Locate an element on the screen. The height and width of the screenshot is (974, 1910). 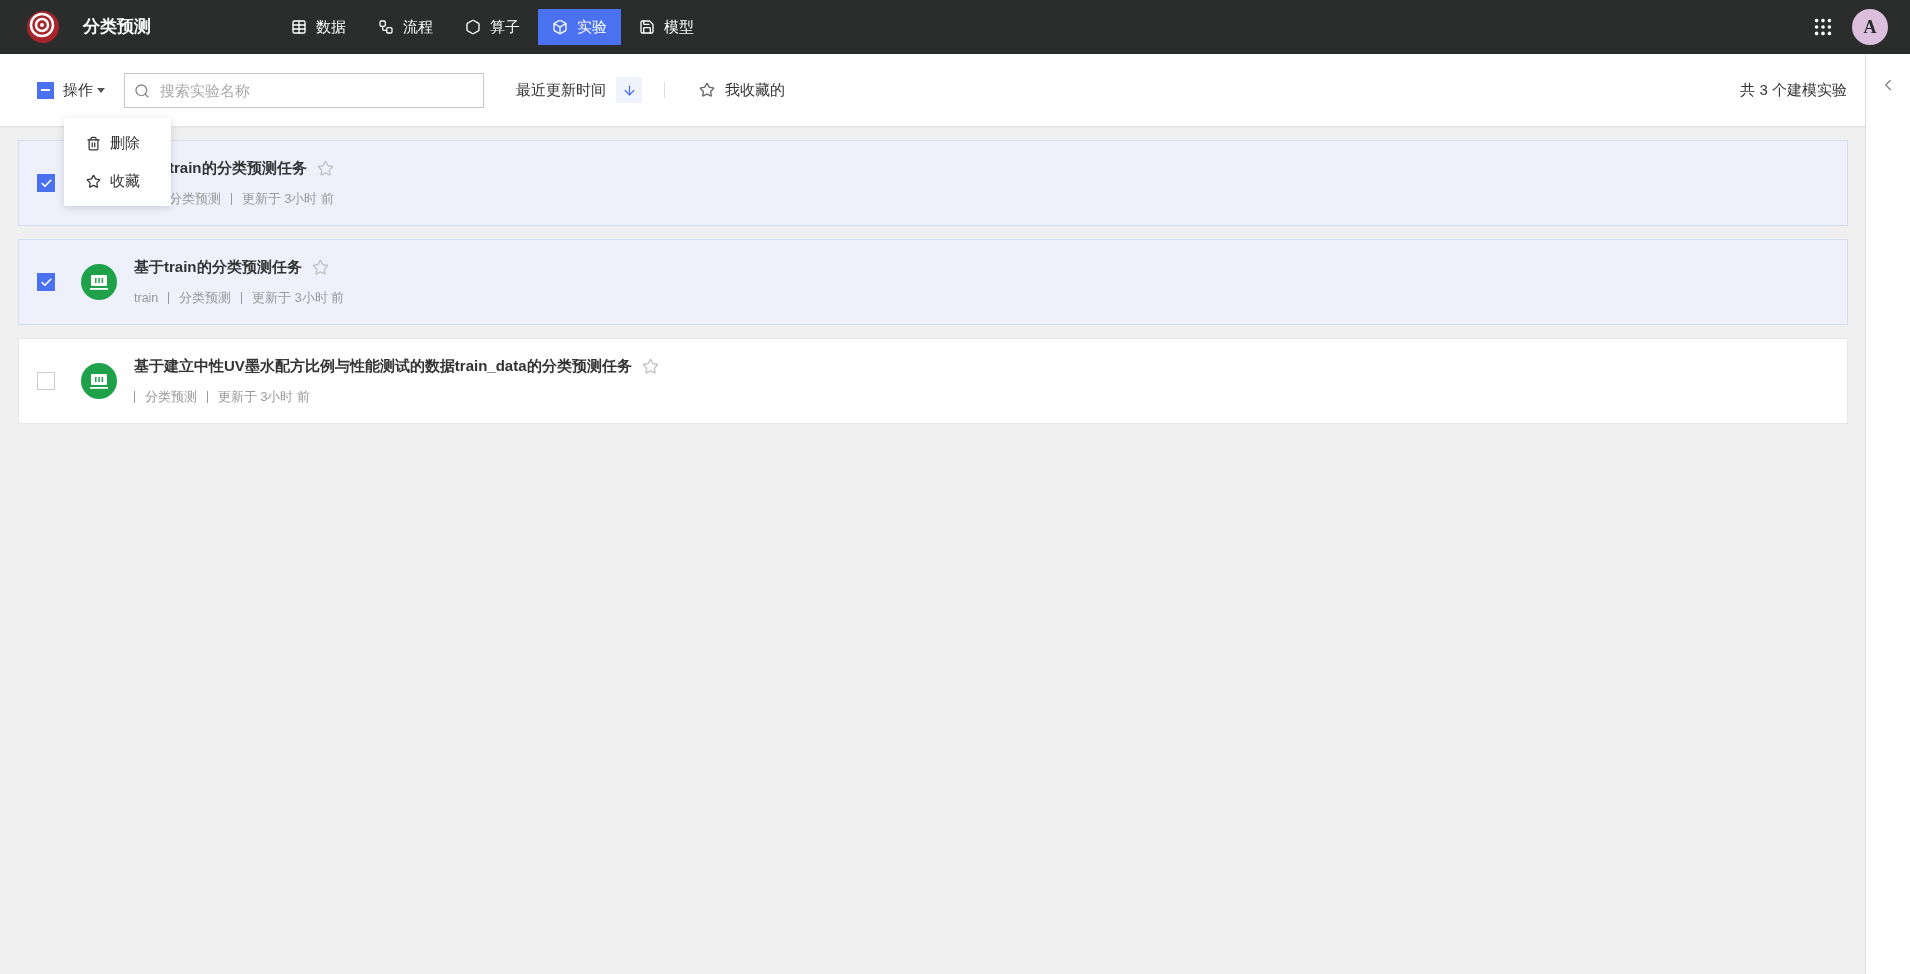
source-text: train is located at coordinates (146, 298).